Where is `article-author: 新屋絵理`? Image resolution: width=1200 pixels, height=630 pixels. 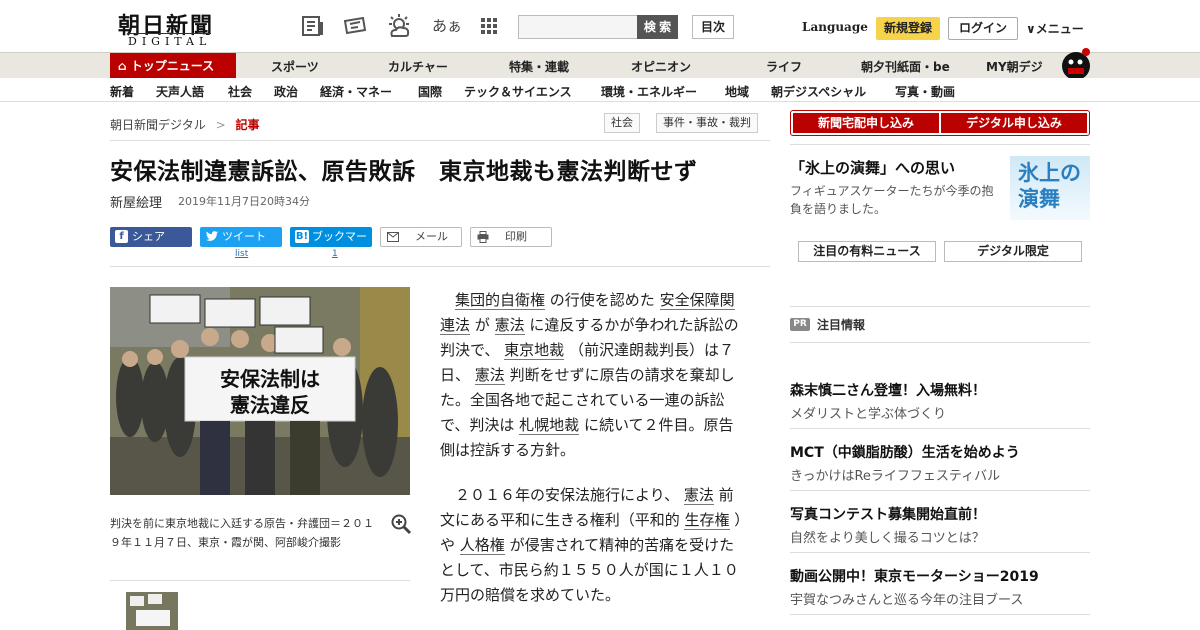
article-author: 新屋絵理 is located at coordinates (136, 201).